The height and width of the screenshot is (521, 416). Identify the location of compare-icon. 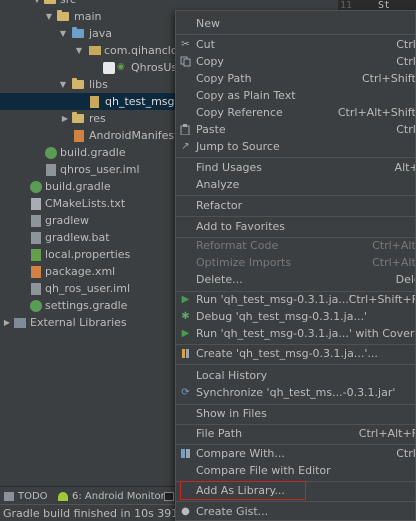
(185, 453).